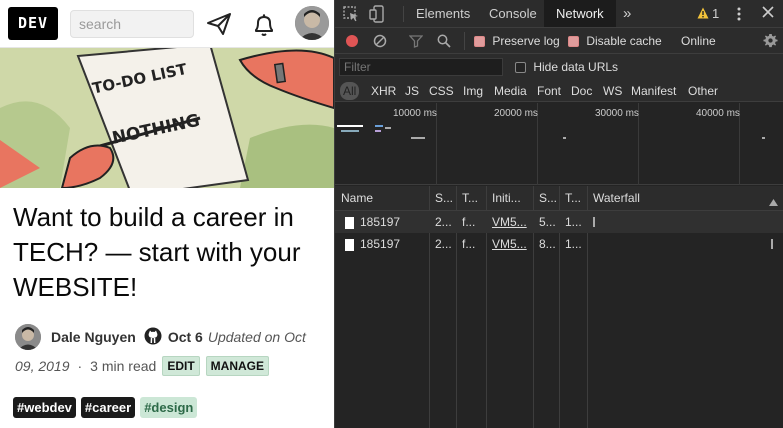 The height and width of the screenshot is (428, 783). What do you see at coordinates (167, 118) in the screenshot?
I see `cover-image: TO-DO LIST NOTHING` at bounding box center [167, 118].